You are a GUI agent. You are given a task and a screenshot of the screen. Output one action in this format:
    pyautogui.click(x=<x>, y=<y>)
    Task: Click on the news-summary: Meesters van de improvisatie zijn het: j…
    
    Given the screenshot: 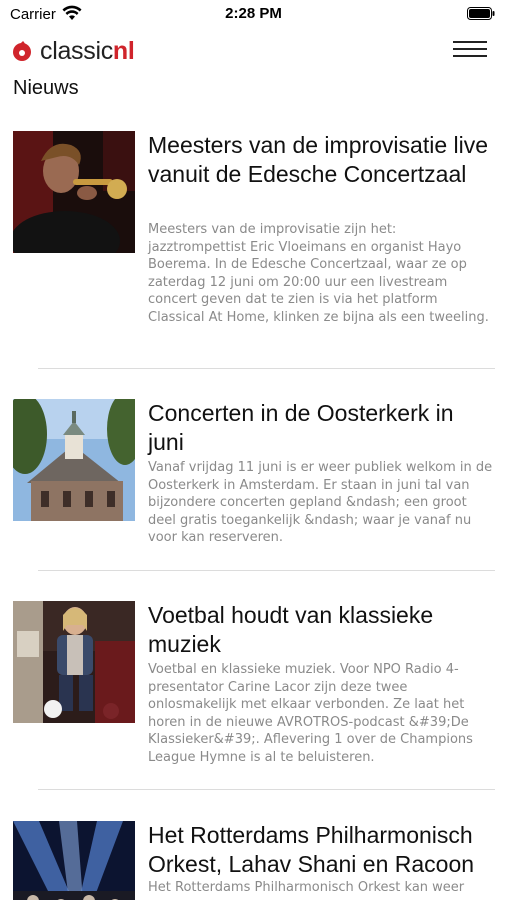 What is the action you would take?
    pyautogui.click(x=318, y=273)
    